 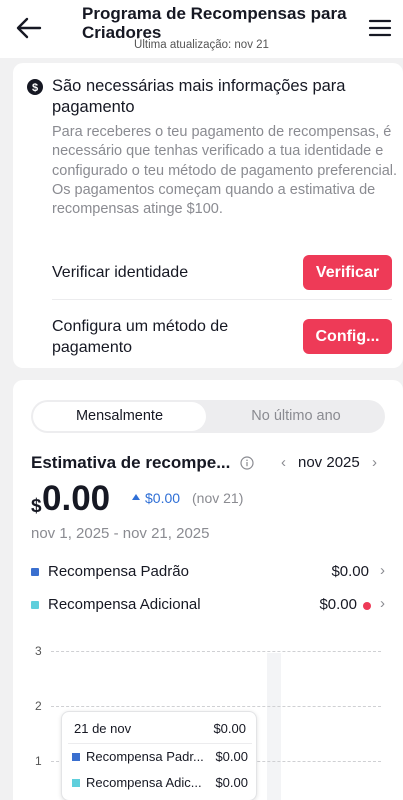 I want to click on menu-button, so click(x=380, y=28).